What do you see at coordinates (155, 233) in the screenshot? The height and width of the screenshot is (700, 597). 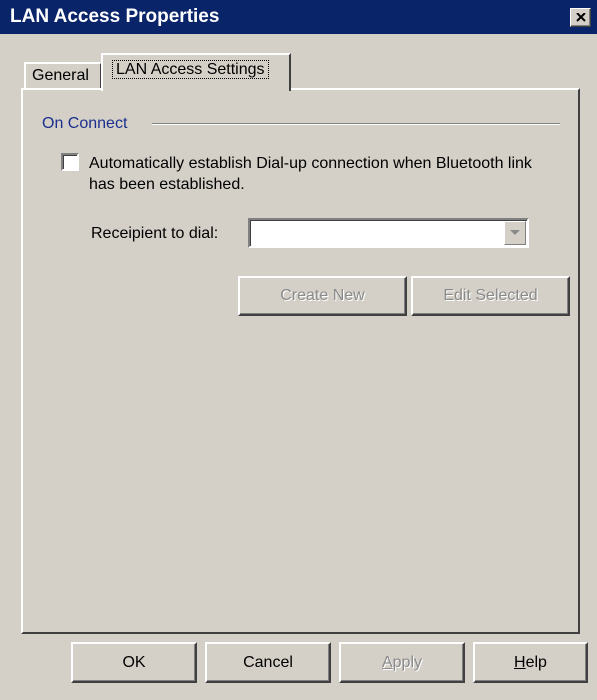 I see `recipient-label: Receipient to dial:` at bounding box center [155, 233].